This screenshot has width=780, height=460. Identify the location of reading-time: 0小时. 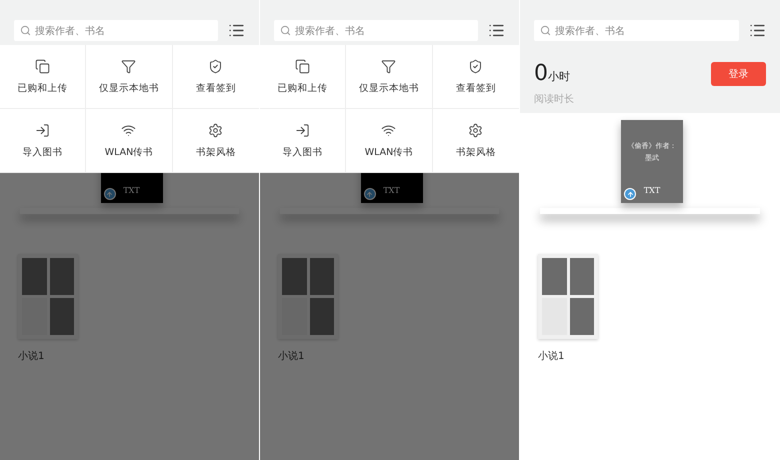
(552, 74).